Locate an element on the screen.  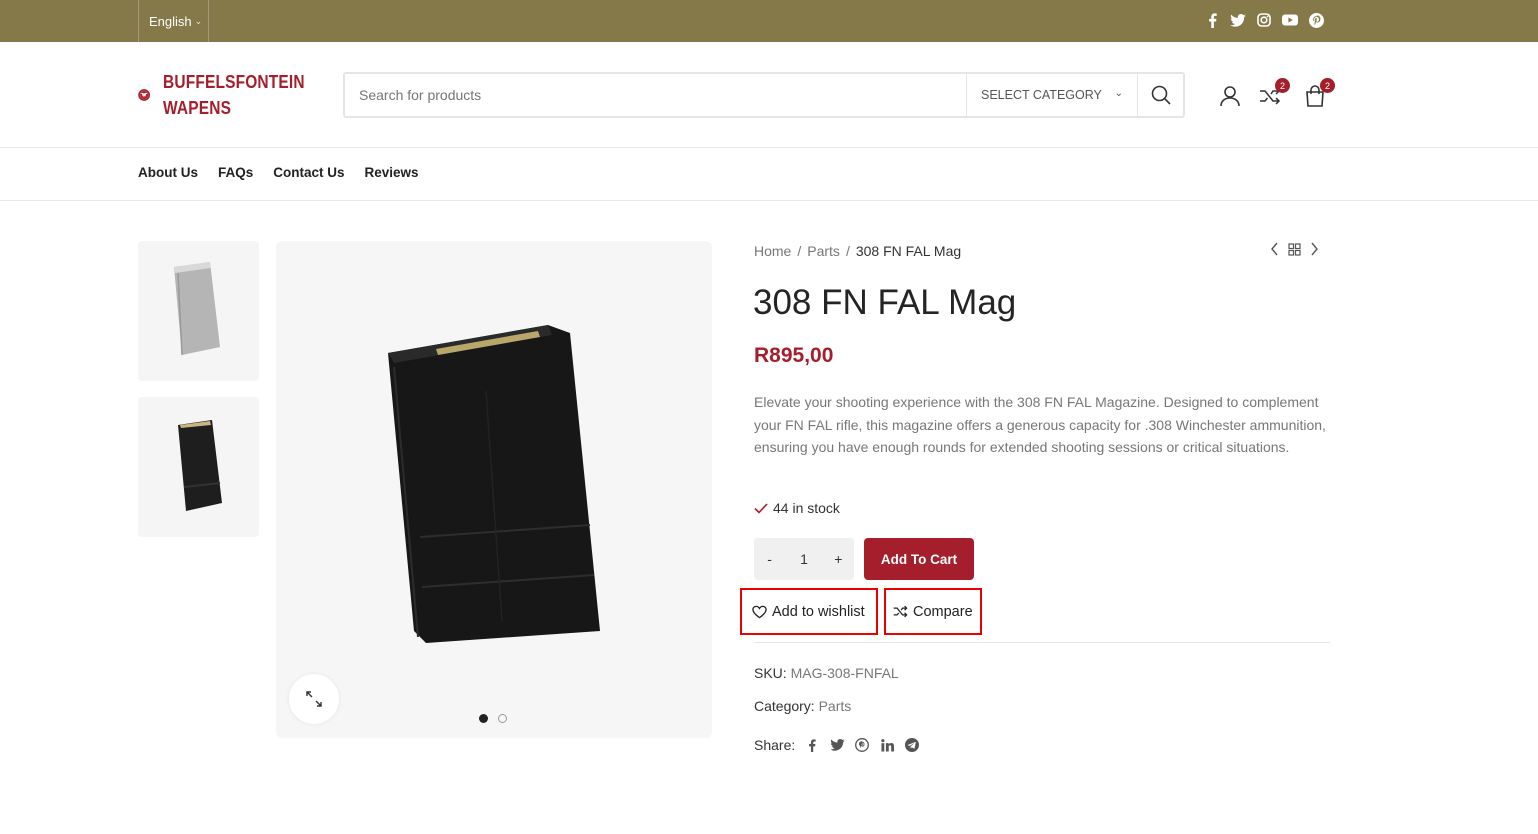
user-icon is located at coordinates (1230, 96).